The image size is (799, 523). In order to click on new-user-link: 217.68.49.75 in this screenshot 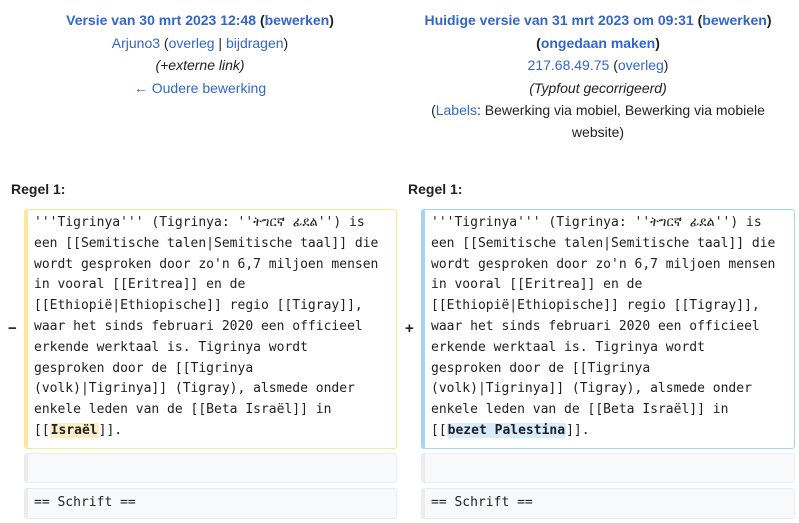, I will do `click(569, 65)`.